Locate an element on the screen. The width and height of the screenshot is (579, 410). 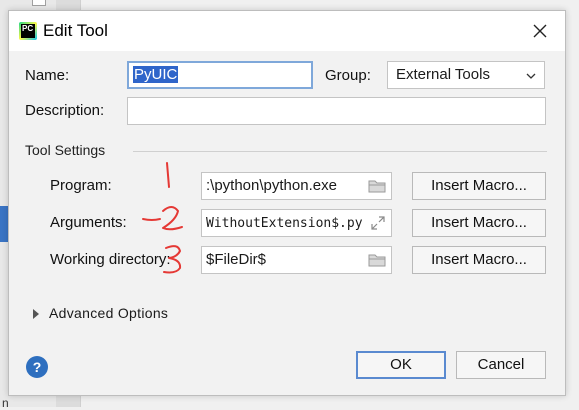
program-field: :\python\python.exe is located at coordinates (296, 186).